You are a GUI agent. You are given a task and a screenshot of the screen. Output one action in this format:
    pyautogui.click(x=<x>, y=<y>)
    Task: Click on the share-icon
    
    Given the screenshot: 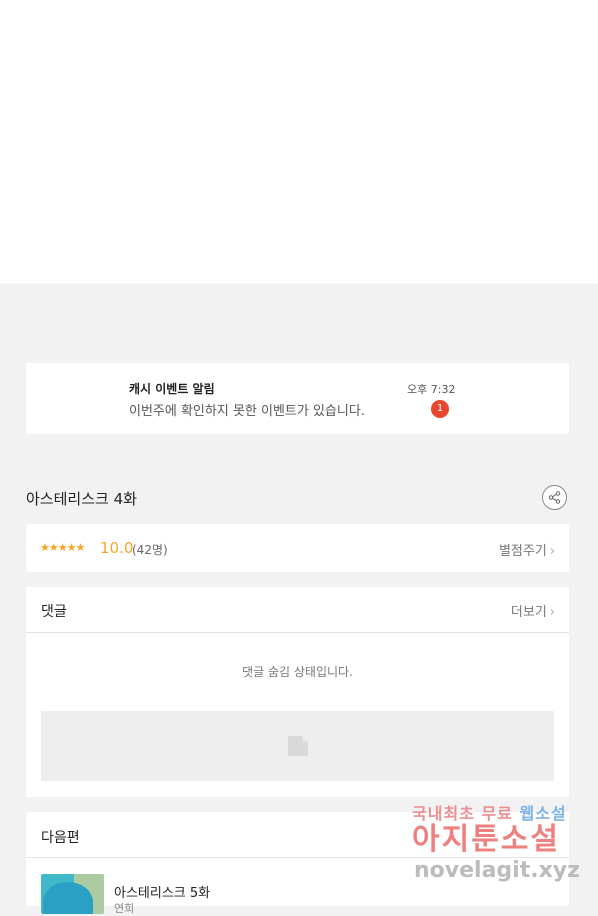 What is the action you would take?
    pyautogui.click(x=554, y=497)
    